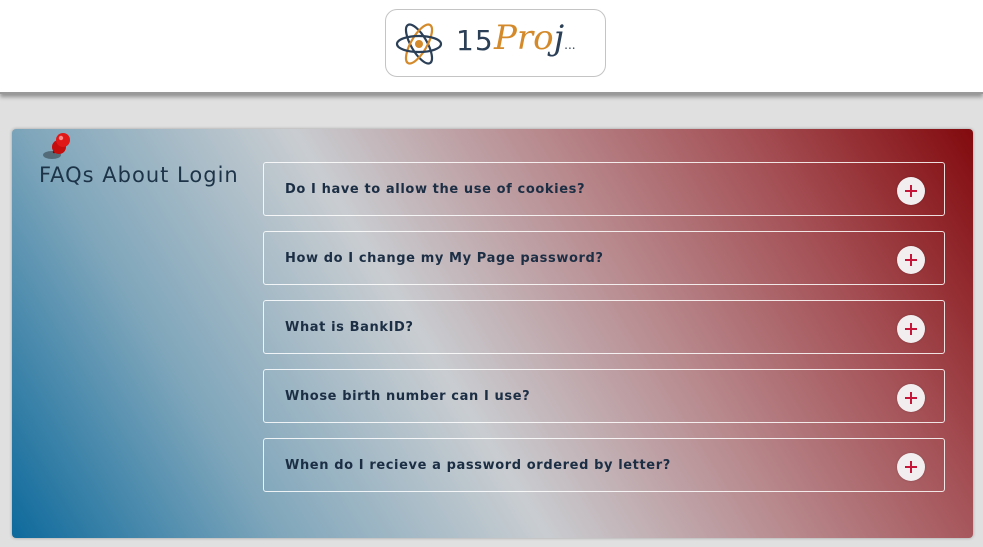 The image size is (983, 547). Describe the element at coordinates (349, 327) in the screenshot. I see `faq-question: What is BankID?` at that location.